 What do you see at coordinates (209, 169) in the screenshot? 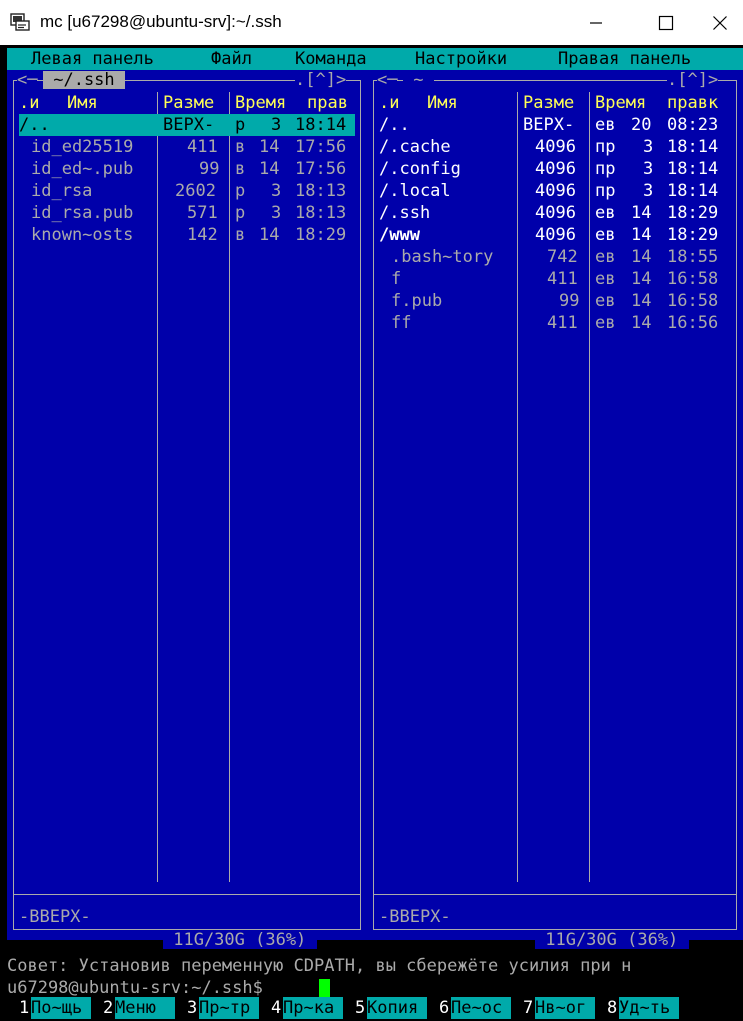
I see `left-row-2-size: 99` at bounding box center [209, 169].